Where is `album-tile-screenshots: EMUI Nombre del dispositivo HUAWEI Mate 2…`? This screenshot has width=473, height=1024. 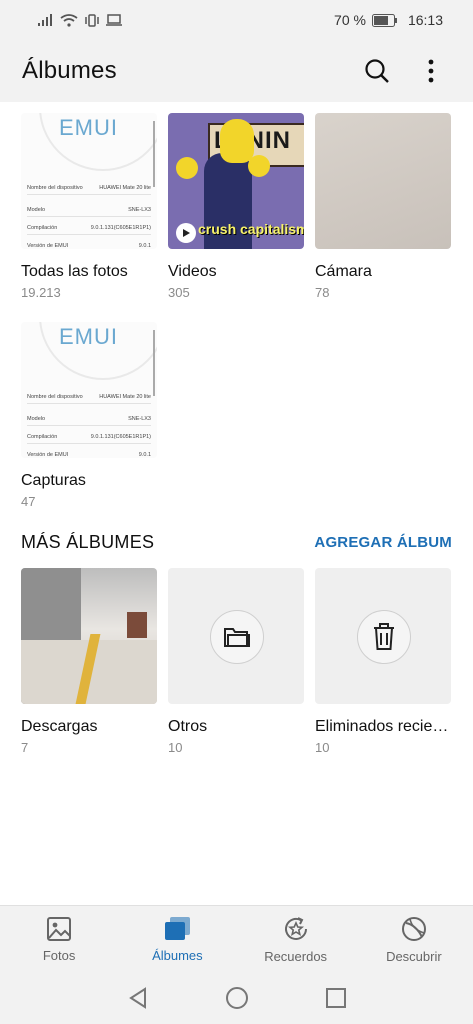 album-tile-screenshots: EMUI Nombre del dispositivo HUAWEI Mate 2… is located at coordinates (91, 415).